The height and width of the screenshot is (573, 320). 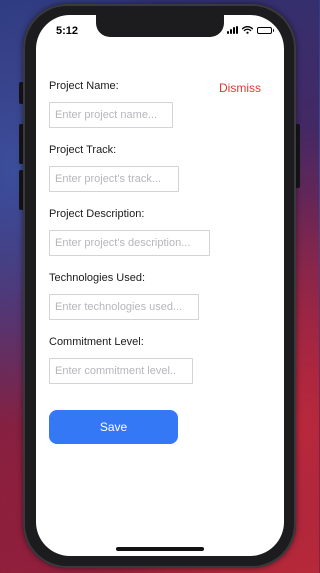 I want to click on field-project-track: Project Track:, so click(x=161, y=167).